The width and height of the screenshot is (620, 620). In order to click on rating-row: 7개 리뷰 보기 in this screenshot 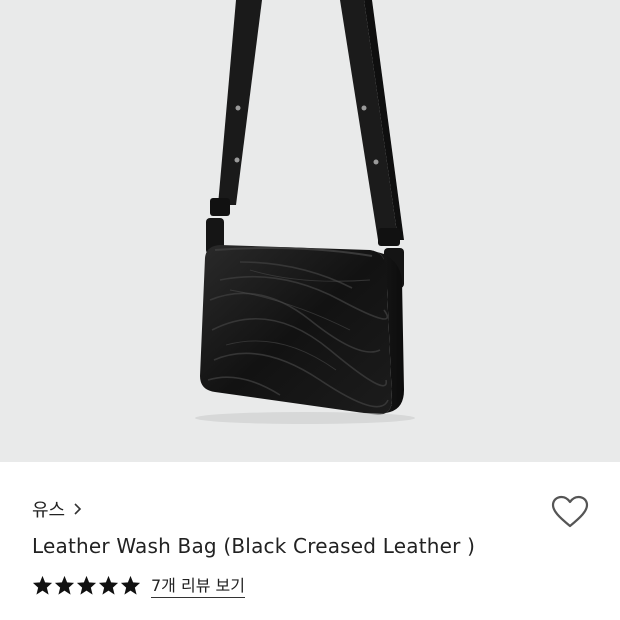, I will do `click(138, 585)`.